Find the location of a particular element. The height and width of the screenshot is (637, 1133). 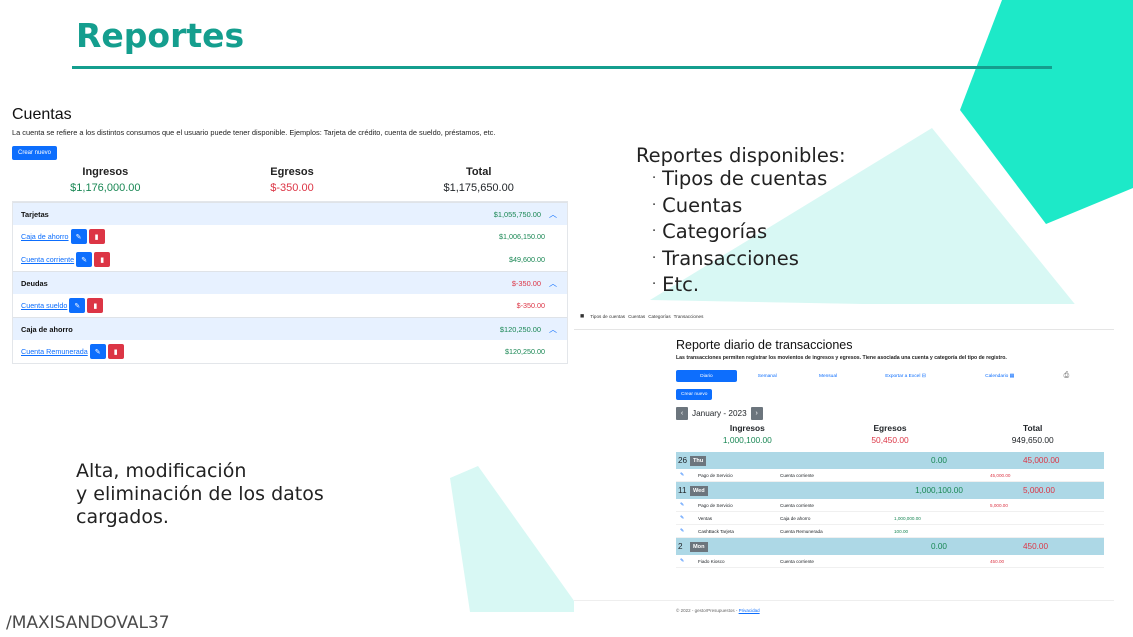

chevron-right-icon: › is located at coordinates (756, 413).